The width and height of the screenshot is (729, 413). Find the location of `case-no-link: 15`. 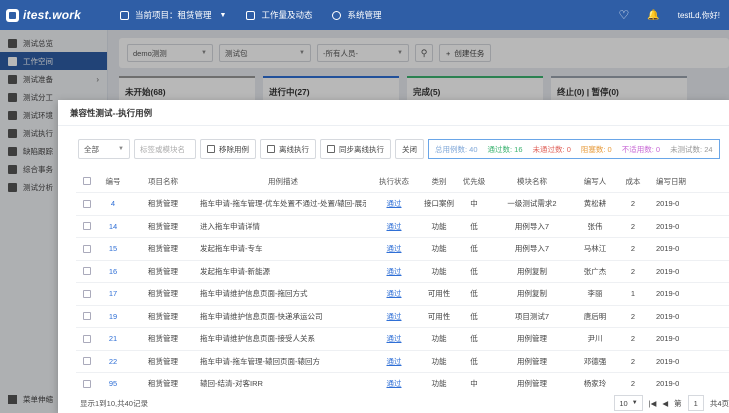

case-no-link: 15 is located at coordinates (113, 248).